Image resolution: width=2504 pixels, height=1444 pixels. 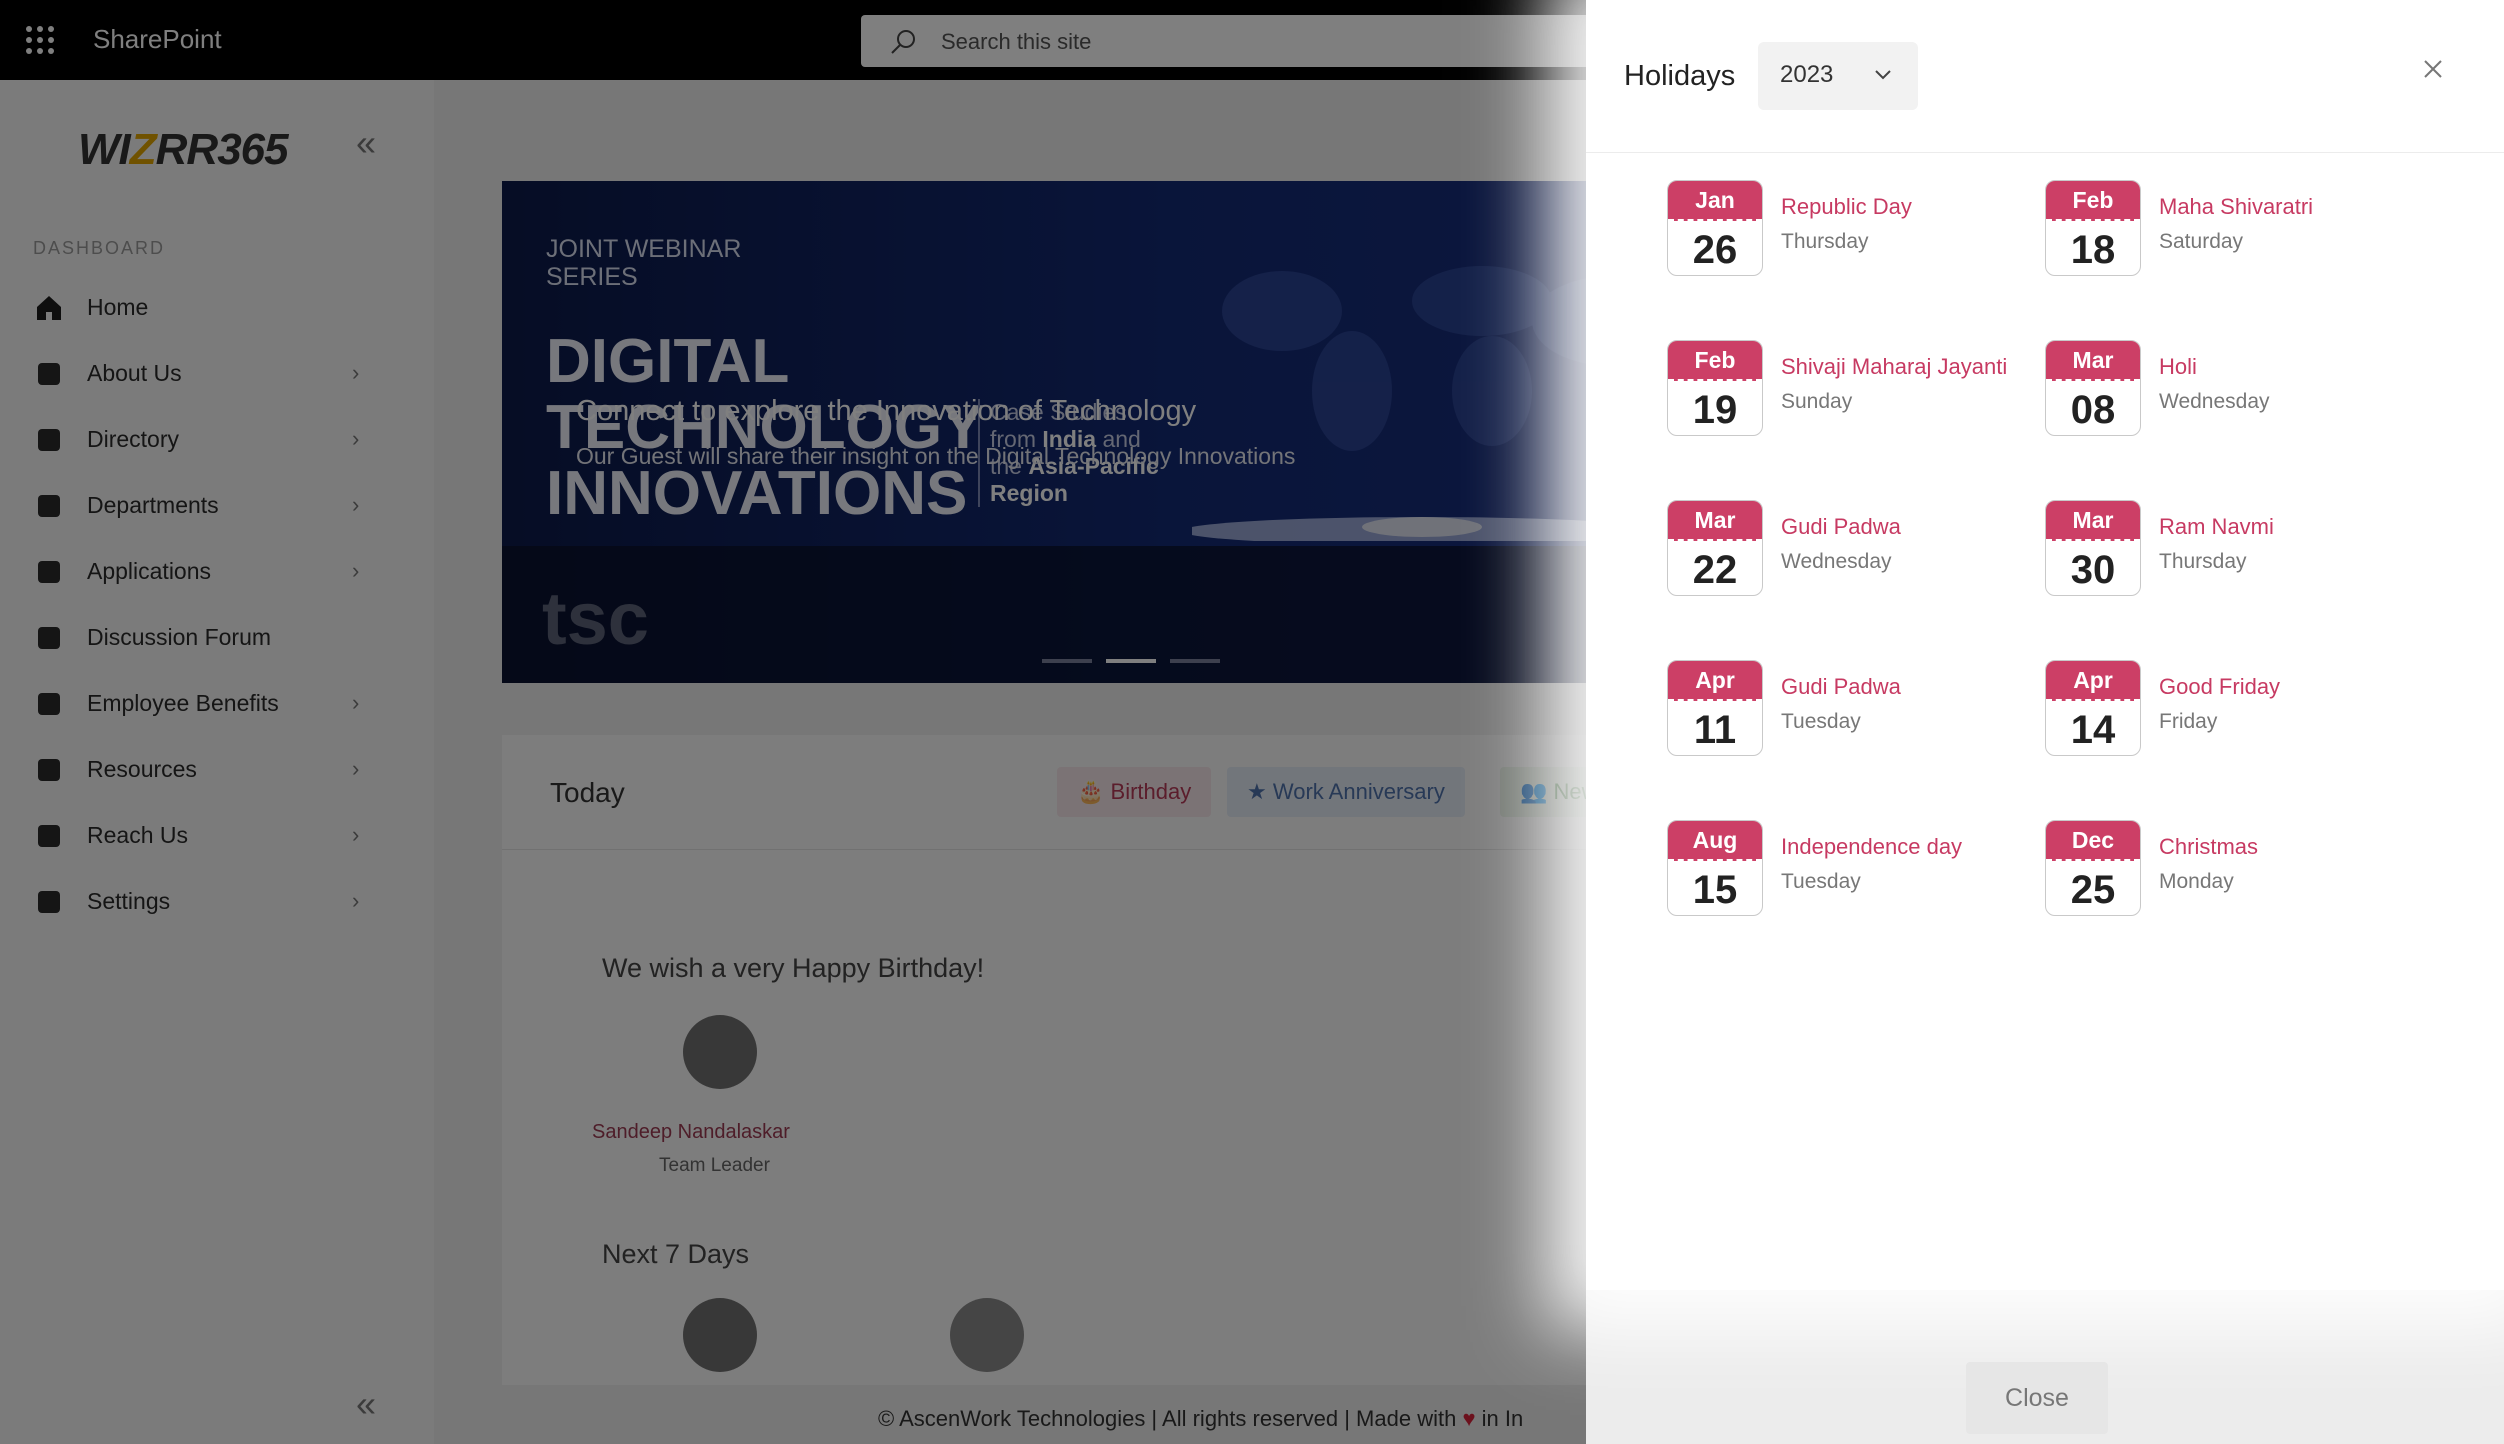 I want to click on holiday-name: Shivaji Maharaj Jayanti, so click(x=1894, y=366).